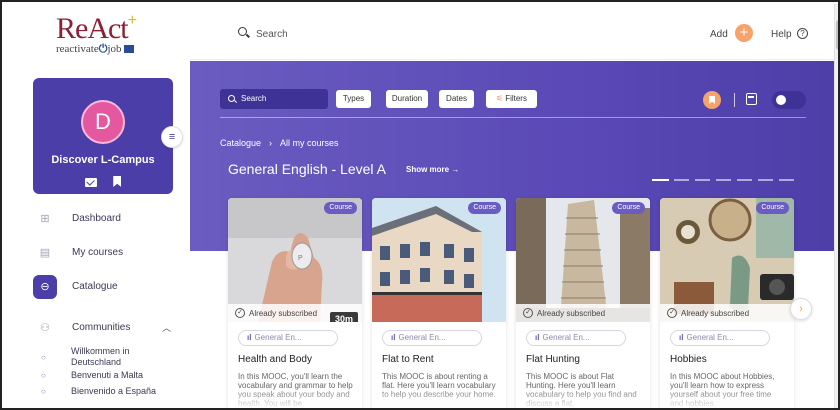 This screenshot has width=840, height=410. Describe the element at coordinates (802, 33) in the screenshot. I see `help-icon: ?` at that location.